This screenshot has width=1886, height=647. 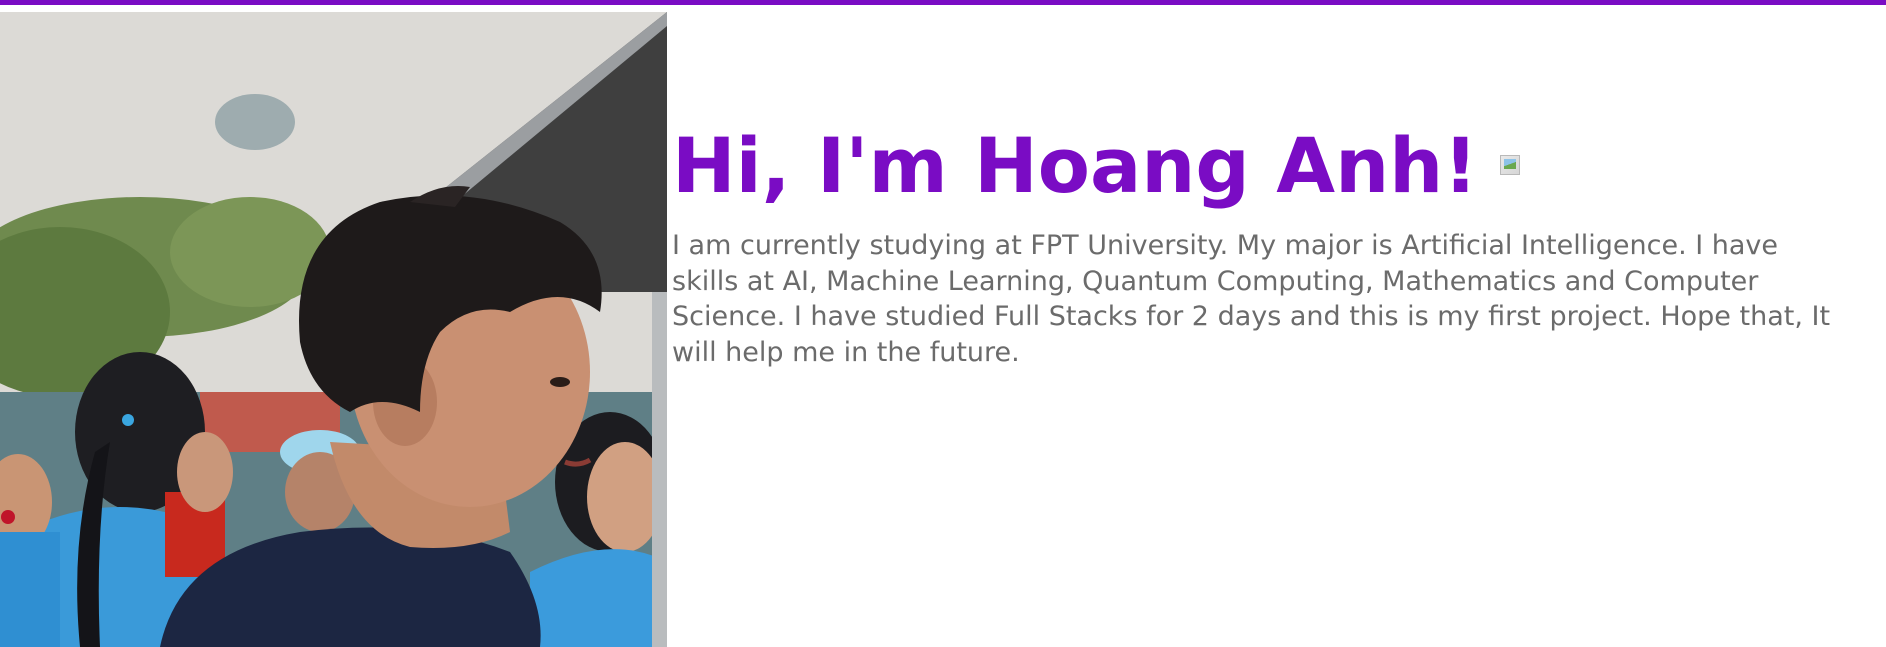 I want to click on page-title: Hi, I'm Hoang Anh!, so click(x=1272, y=166).